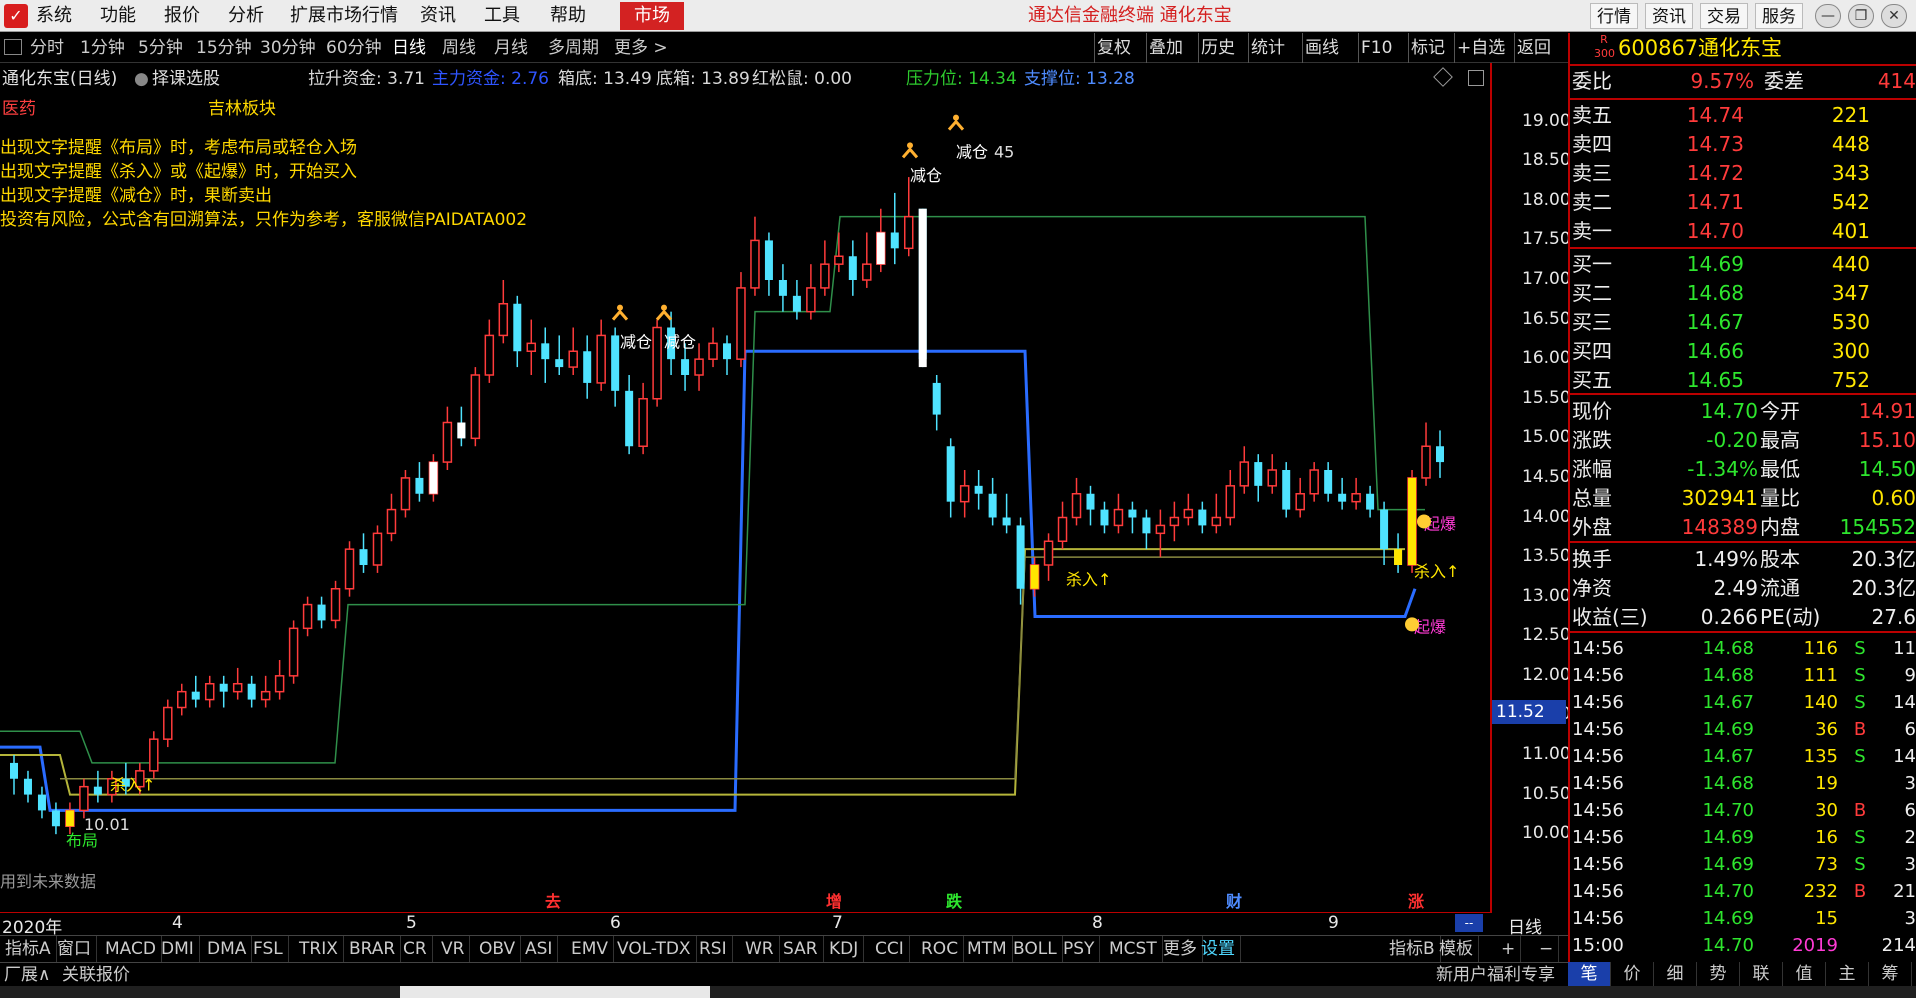 The width and height of the screenshot is (1916, 998). Describe the element at coordinates (28, 949) in the screenshot. I see `indicator-tab-0: 指标A` at that location.